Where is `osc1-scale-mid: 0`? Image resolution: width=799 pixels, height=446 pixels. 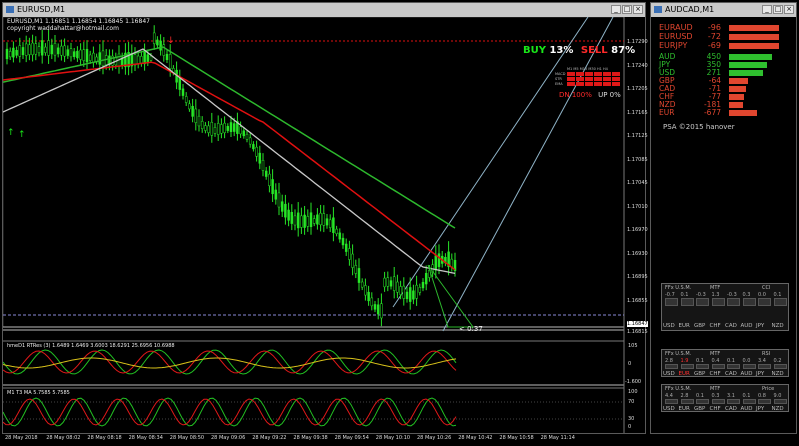 osc1-scale-mid: 0 is located at coordinates (630, 364).